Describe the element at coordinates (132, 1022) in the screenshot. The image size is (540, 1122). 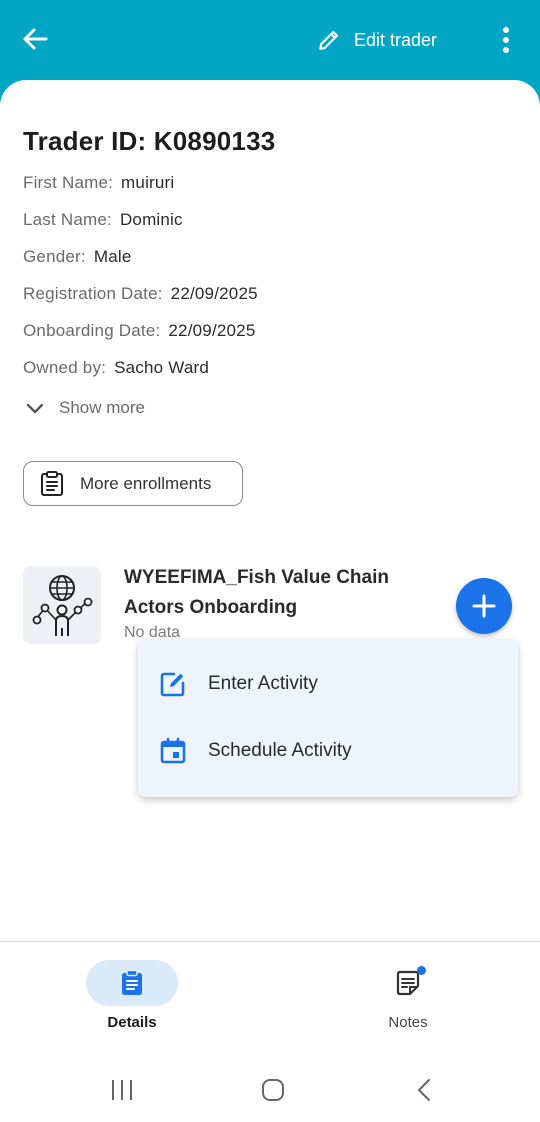
I see `tab-details-label: Details` at that location.